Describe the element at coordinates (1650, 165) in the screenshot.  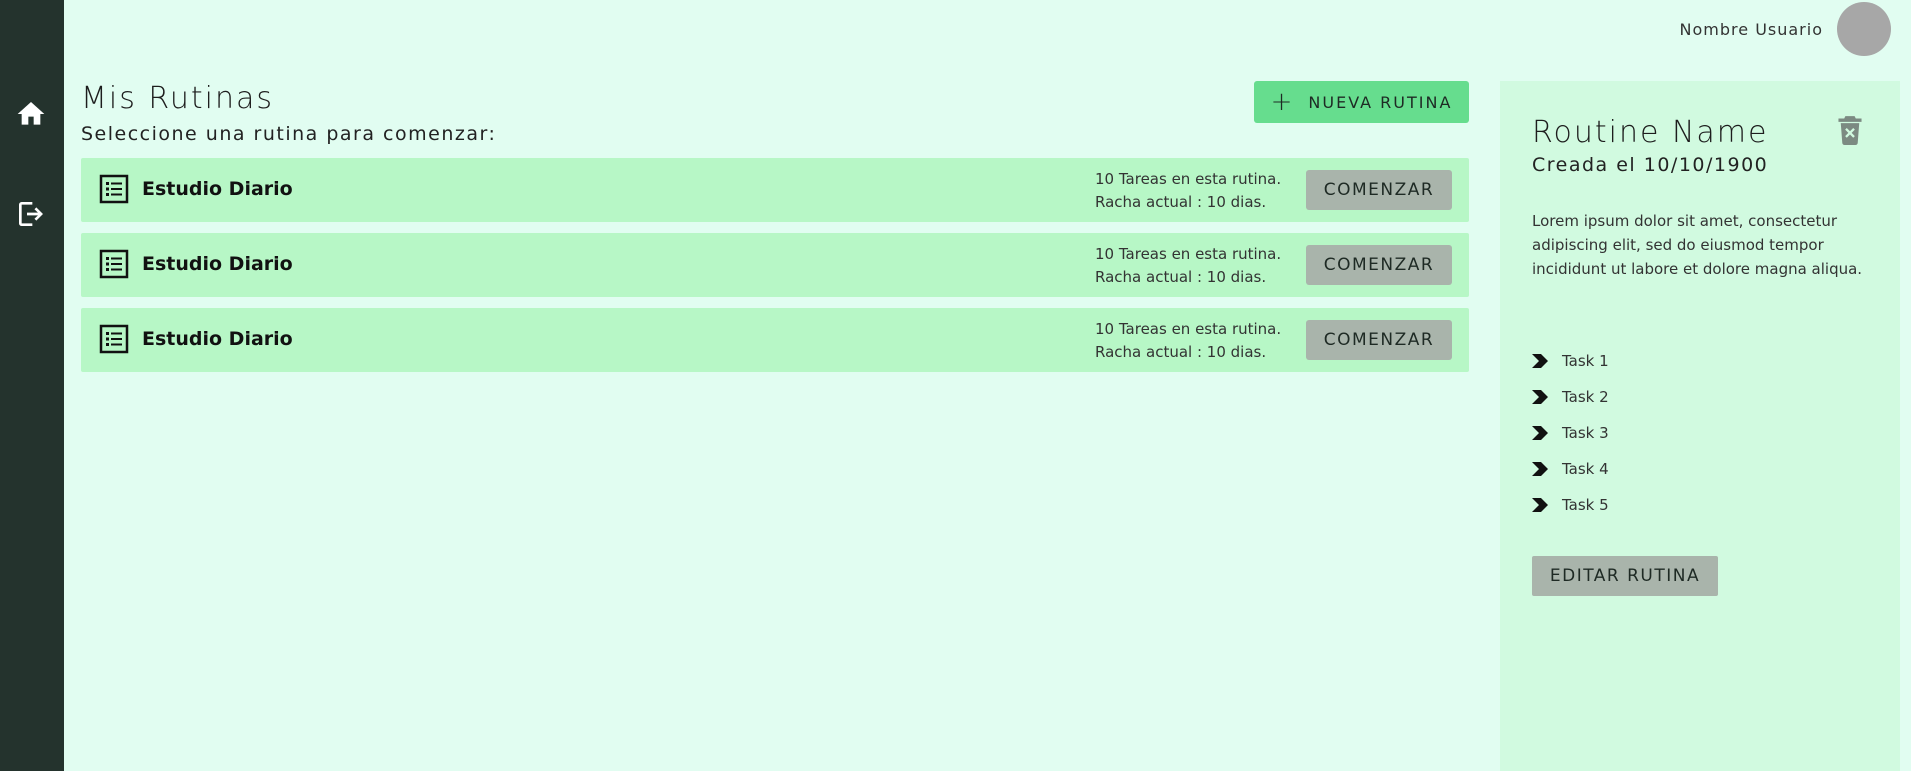
I see `detail-created-date: Creada el 10/10/1900` at that location.